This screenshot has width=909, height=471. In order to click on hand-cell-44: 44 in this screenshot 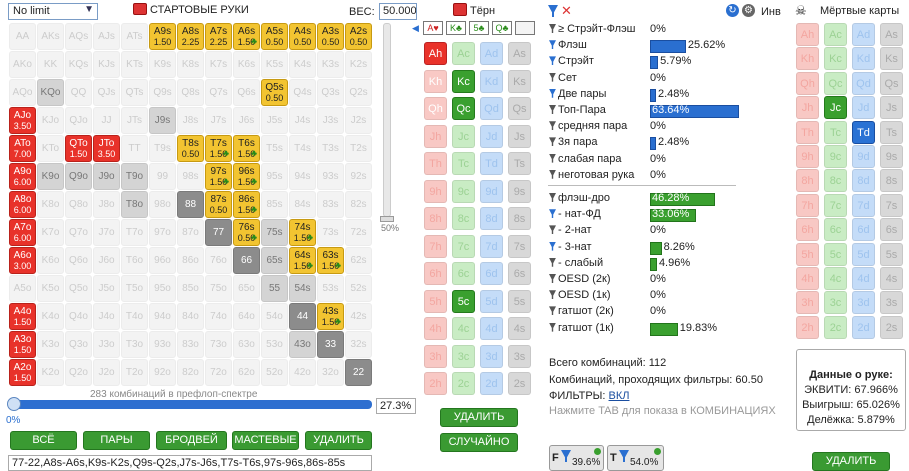, I will do `click(302, 316)`.